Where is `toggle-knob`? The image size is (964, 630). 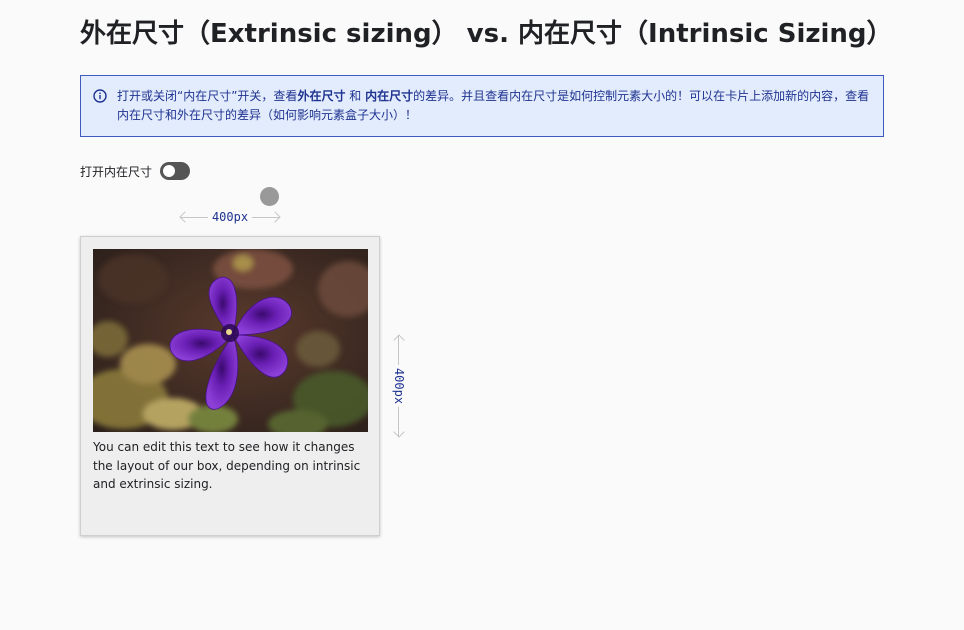 toggle-knob is located at coordinates (169, 171).